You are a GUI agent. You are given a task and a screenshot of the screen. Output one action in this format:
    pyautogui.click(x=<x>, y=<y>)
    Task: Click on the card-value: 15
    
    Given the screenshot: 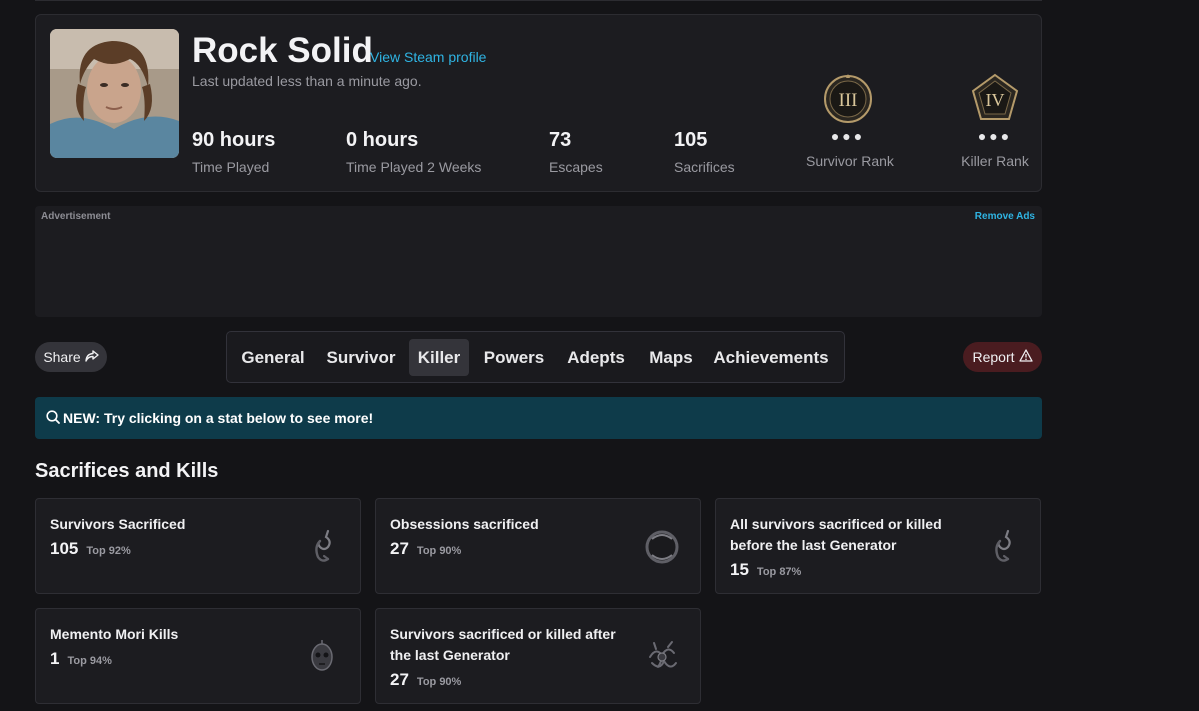 What is the action you would take?
    pyautogui.click(x=739, y=569)
    